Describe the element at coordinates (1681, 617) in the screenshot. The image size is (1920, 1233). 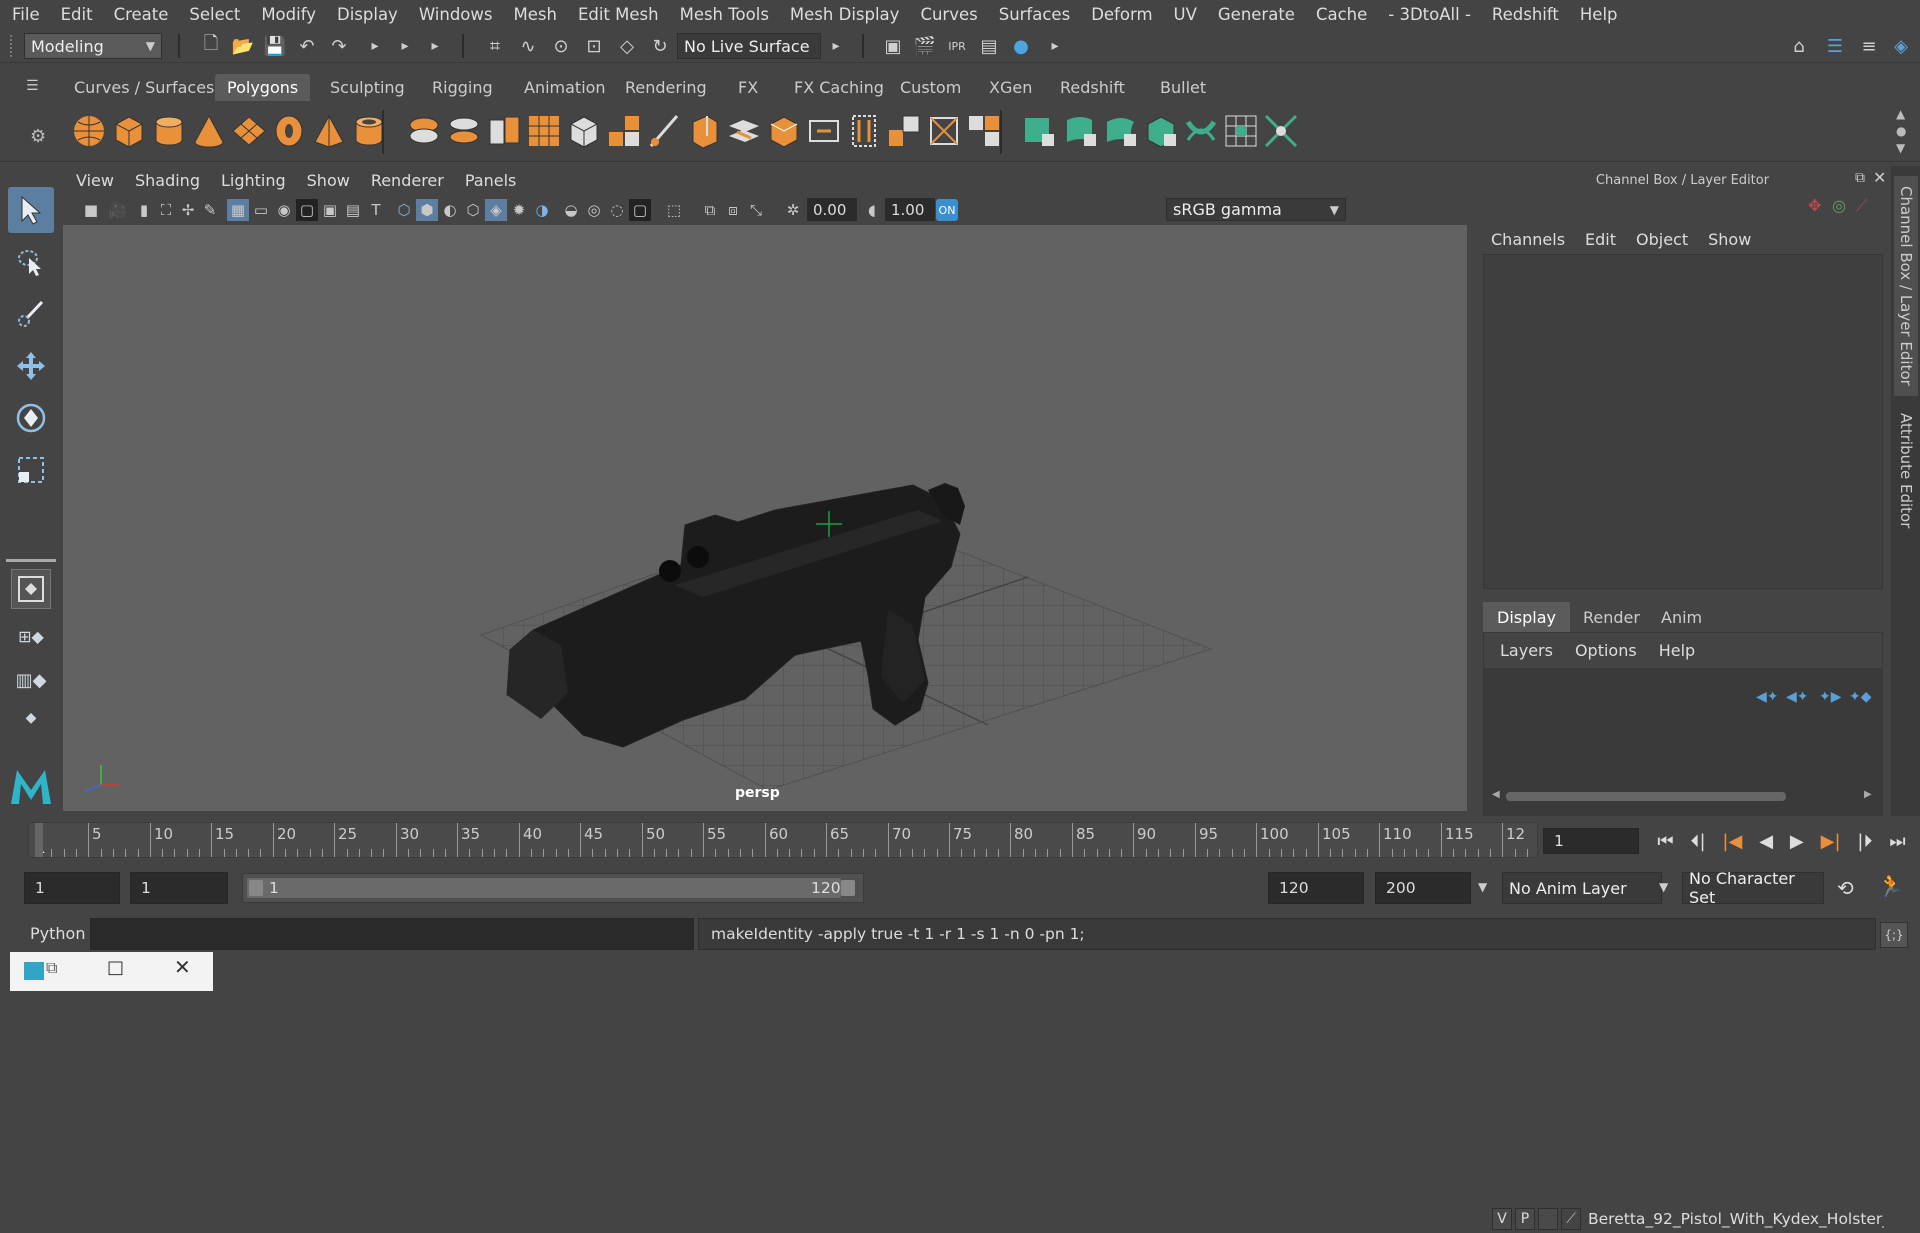
I see `layer-tab-anim: Anim` at that location.